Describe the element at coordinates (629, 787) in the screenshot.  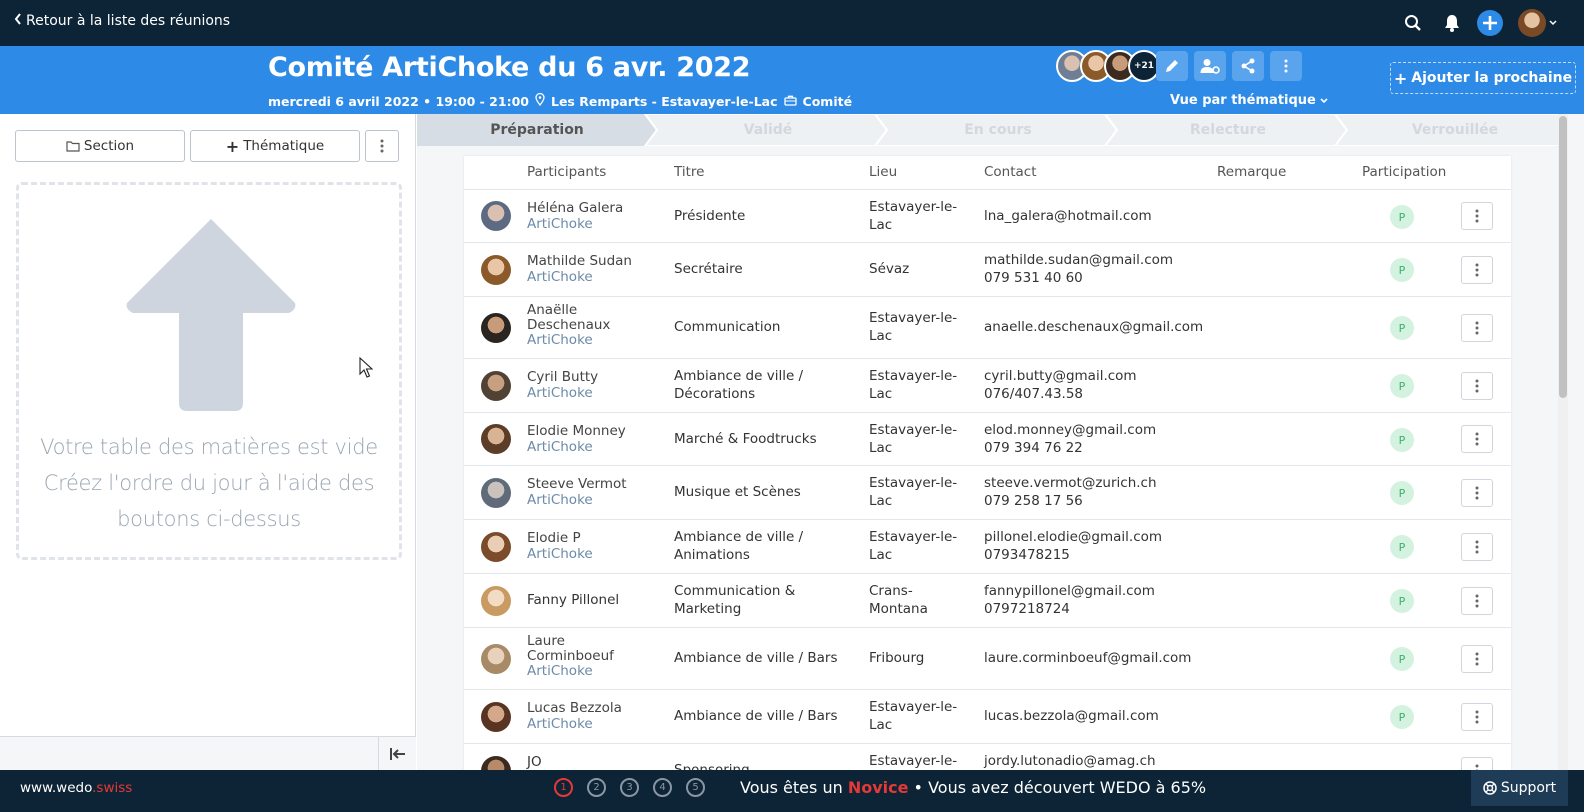
I see `level-step: 3` at that location.